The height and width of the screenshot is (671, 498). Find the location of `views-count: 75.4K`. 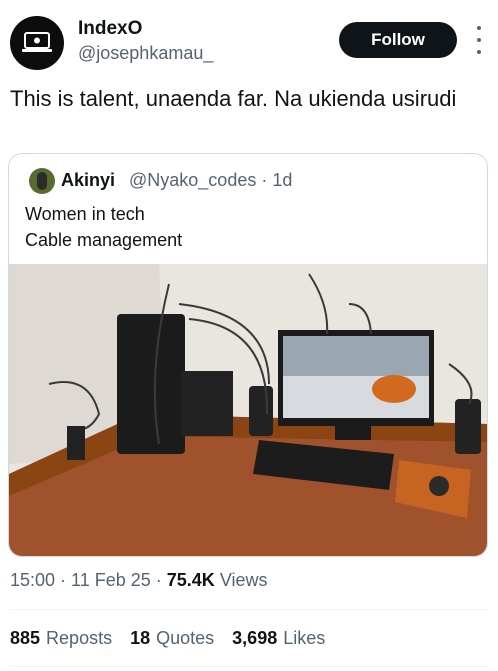

views-count: 75.4K is located at coordinates (190, 580).